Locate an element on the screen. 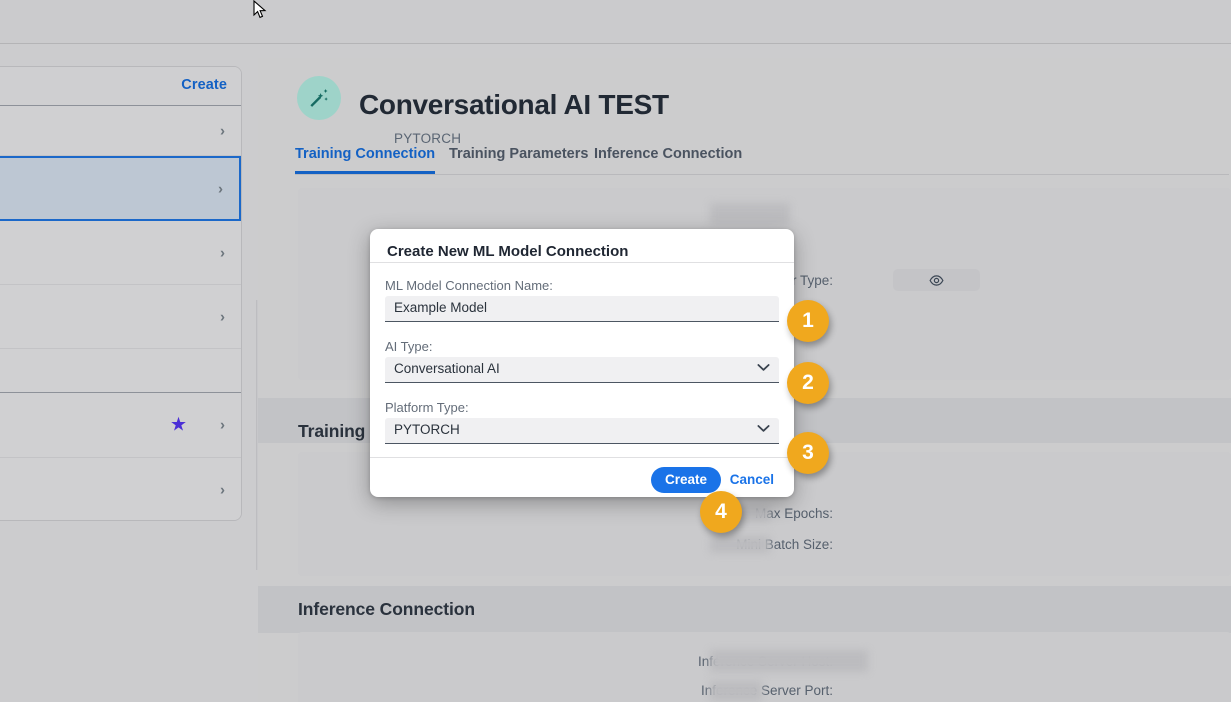 The height and width of the screenshot is (702, 1231). model-list-header: Create is located at coordinates (120, 86).